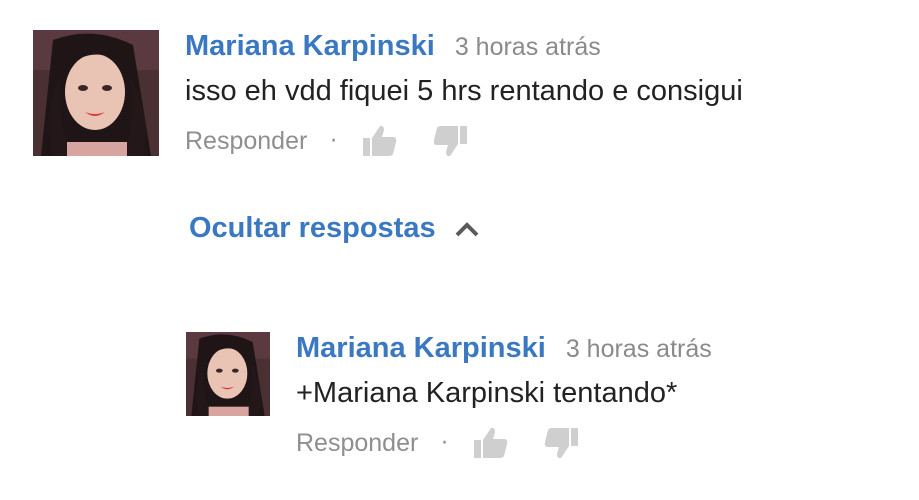  What do you see at coordinates (312, 228) in the screenshot?
I see `hide-replies-label: Ocultar respostas` at bounding box center [312, 228].